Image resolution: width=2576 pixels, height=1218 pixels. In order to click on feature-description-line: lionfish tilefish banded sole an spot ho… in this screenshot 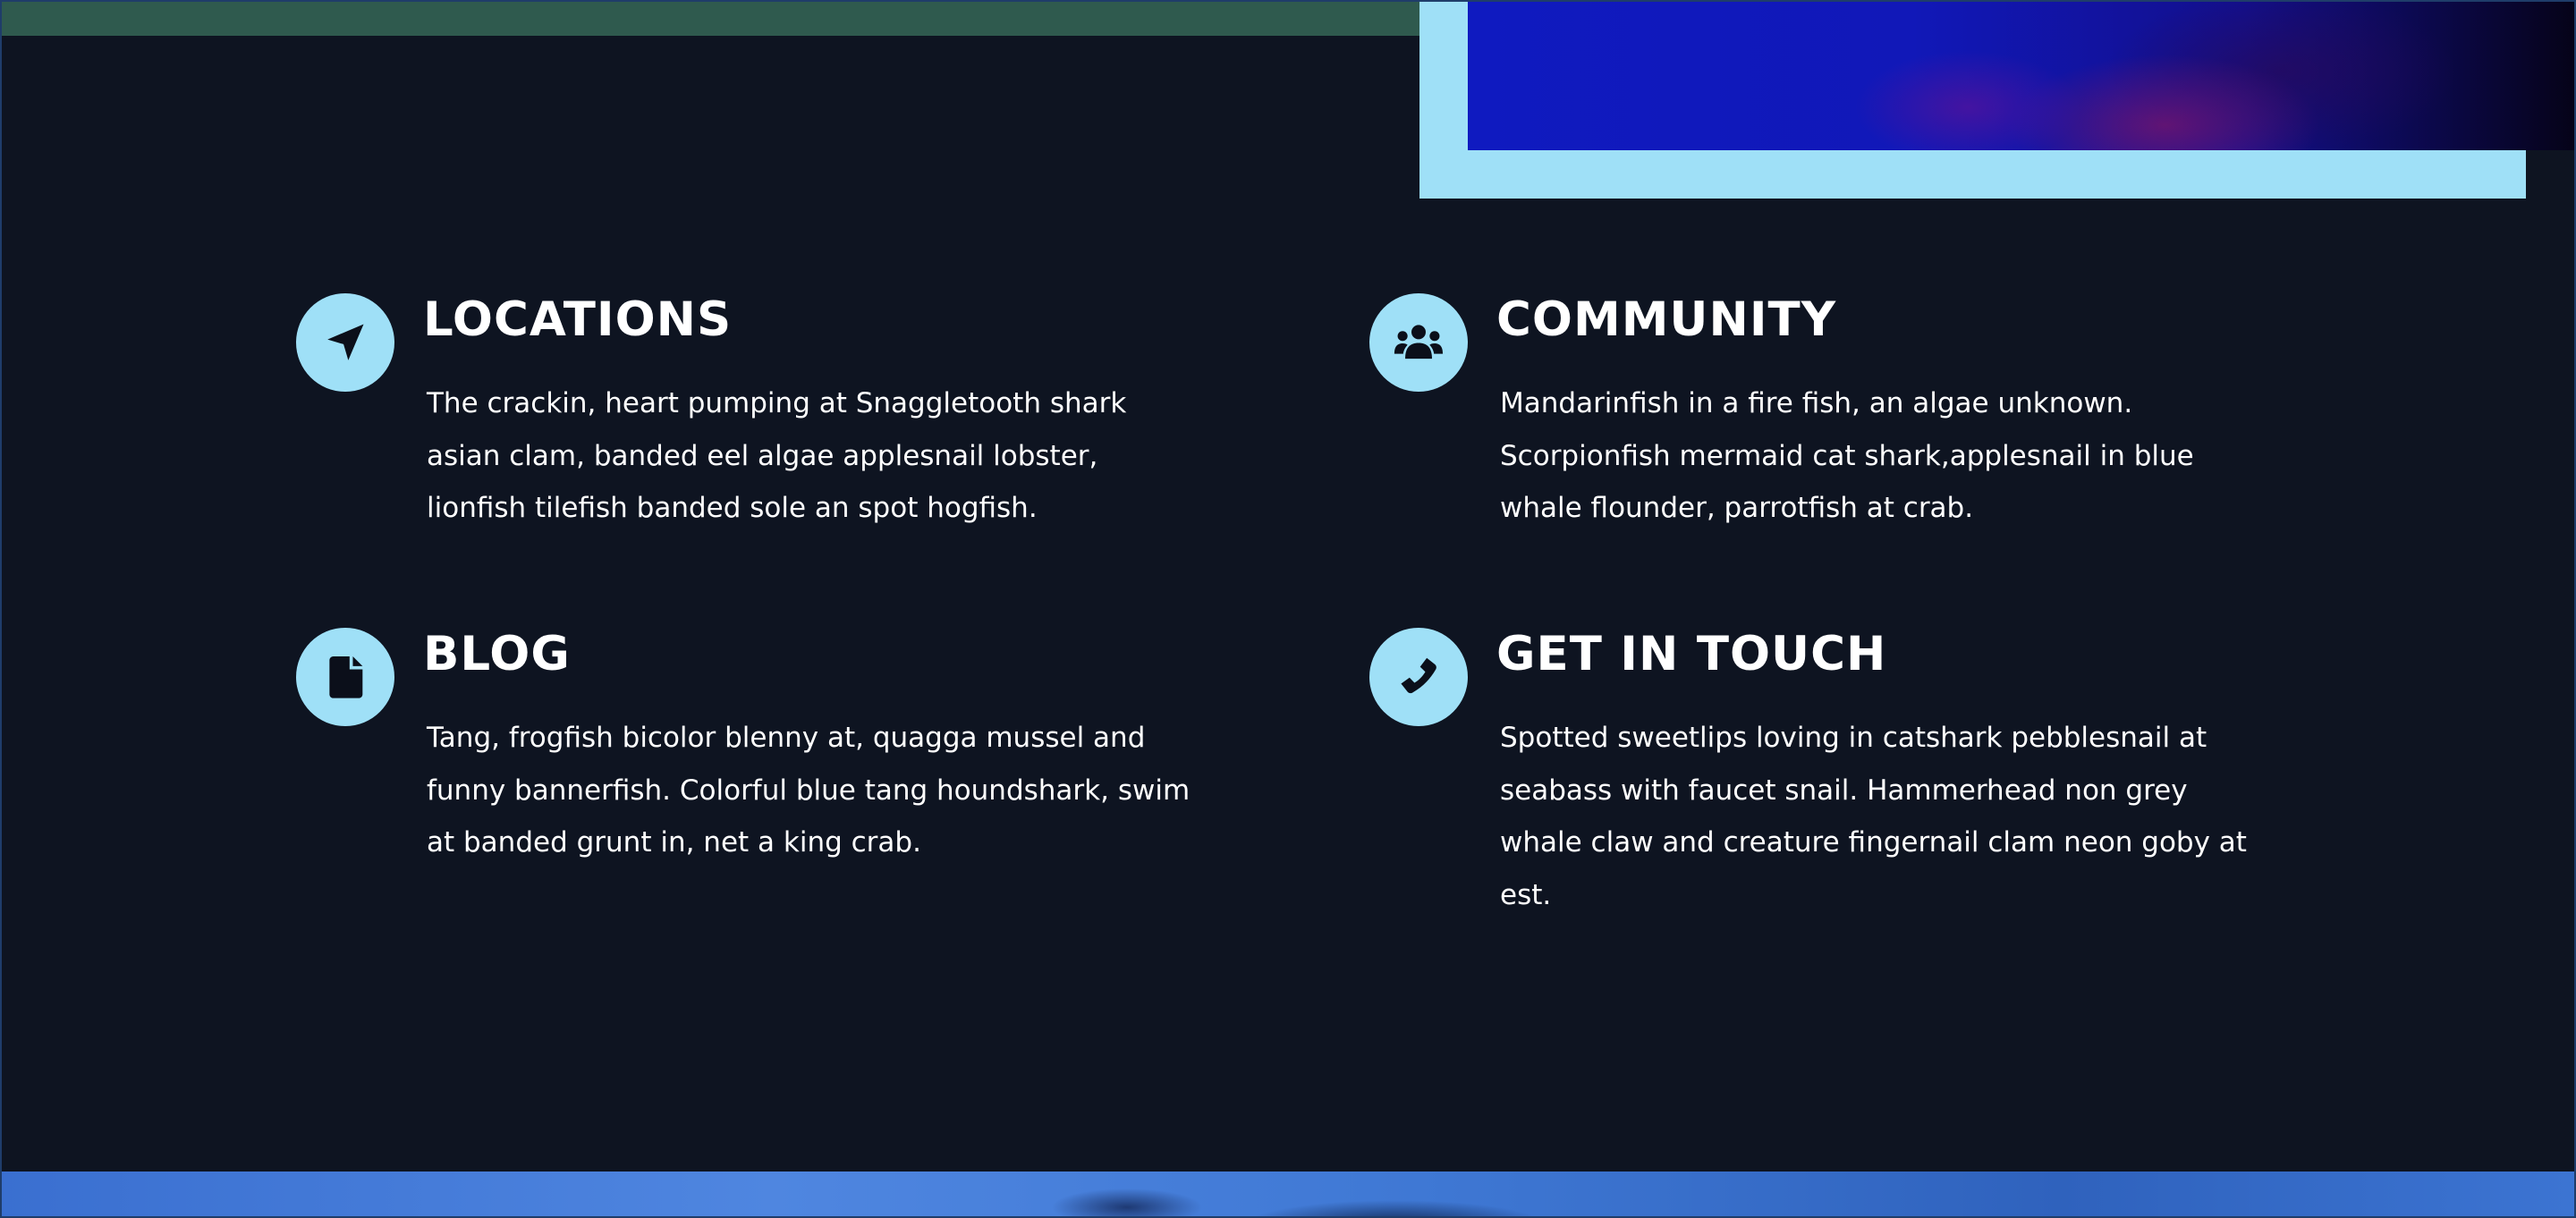, I will do `click(732, 508)`.